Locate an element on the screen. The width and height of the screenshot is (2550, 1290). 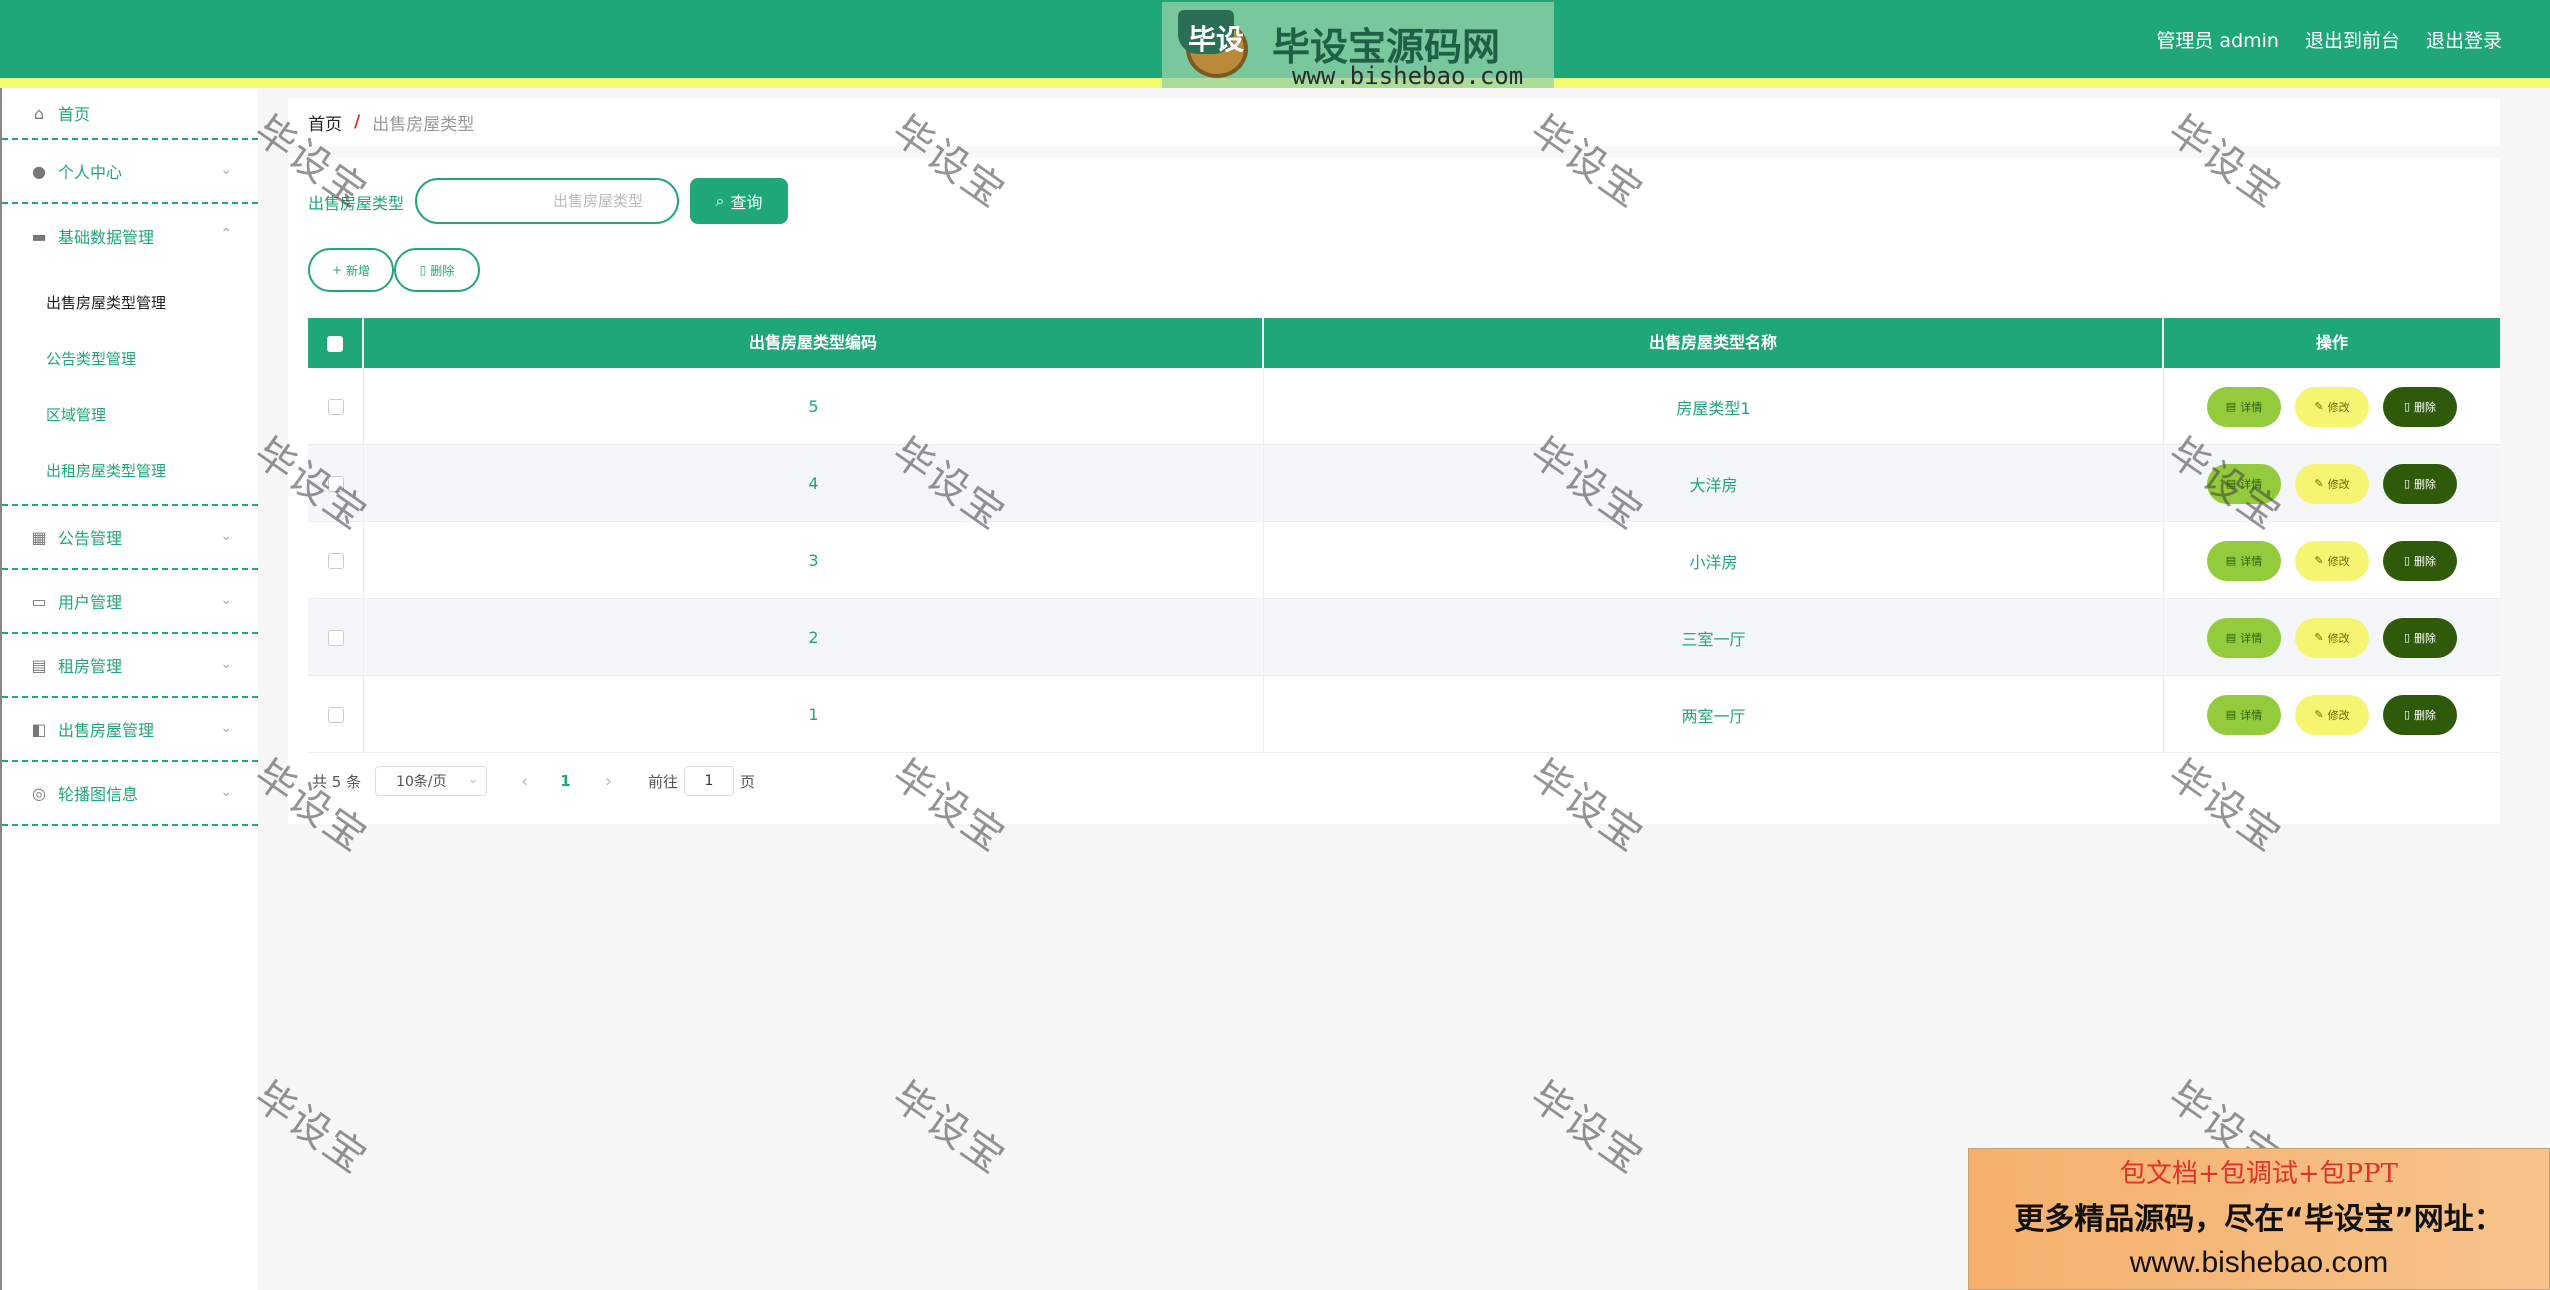
logo-url: www.bishebao.com is located at coordinates (1408, 76).